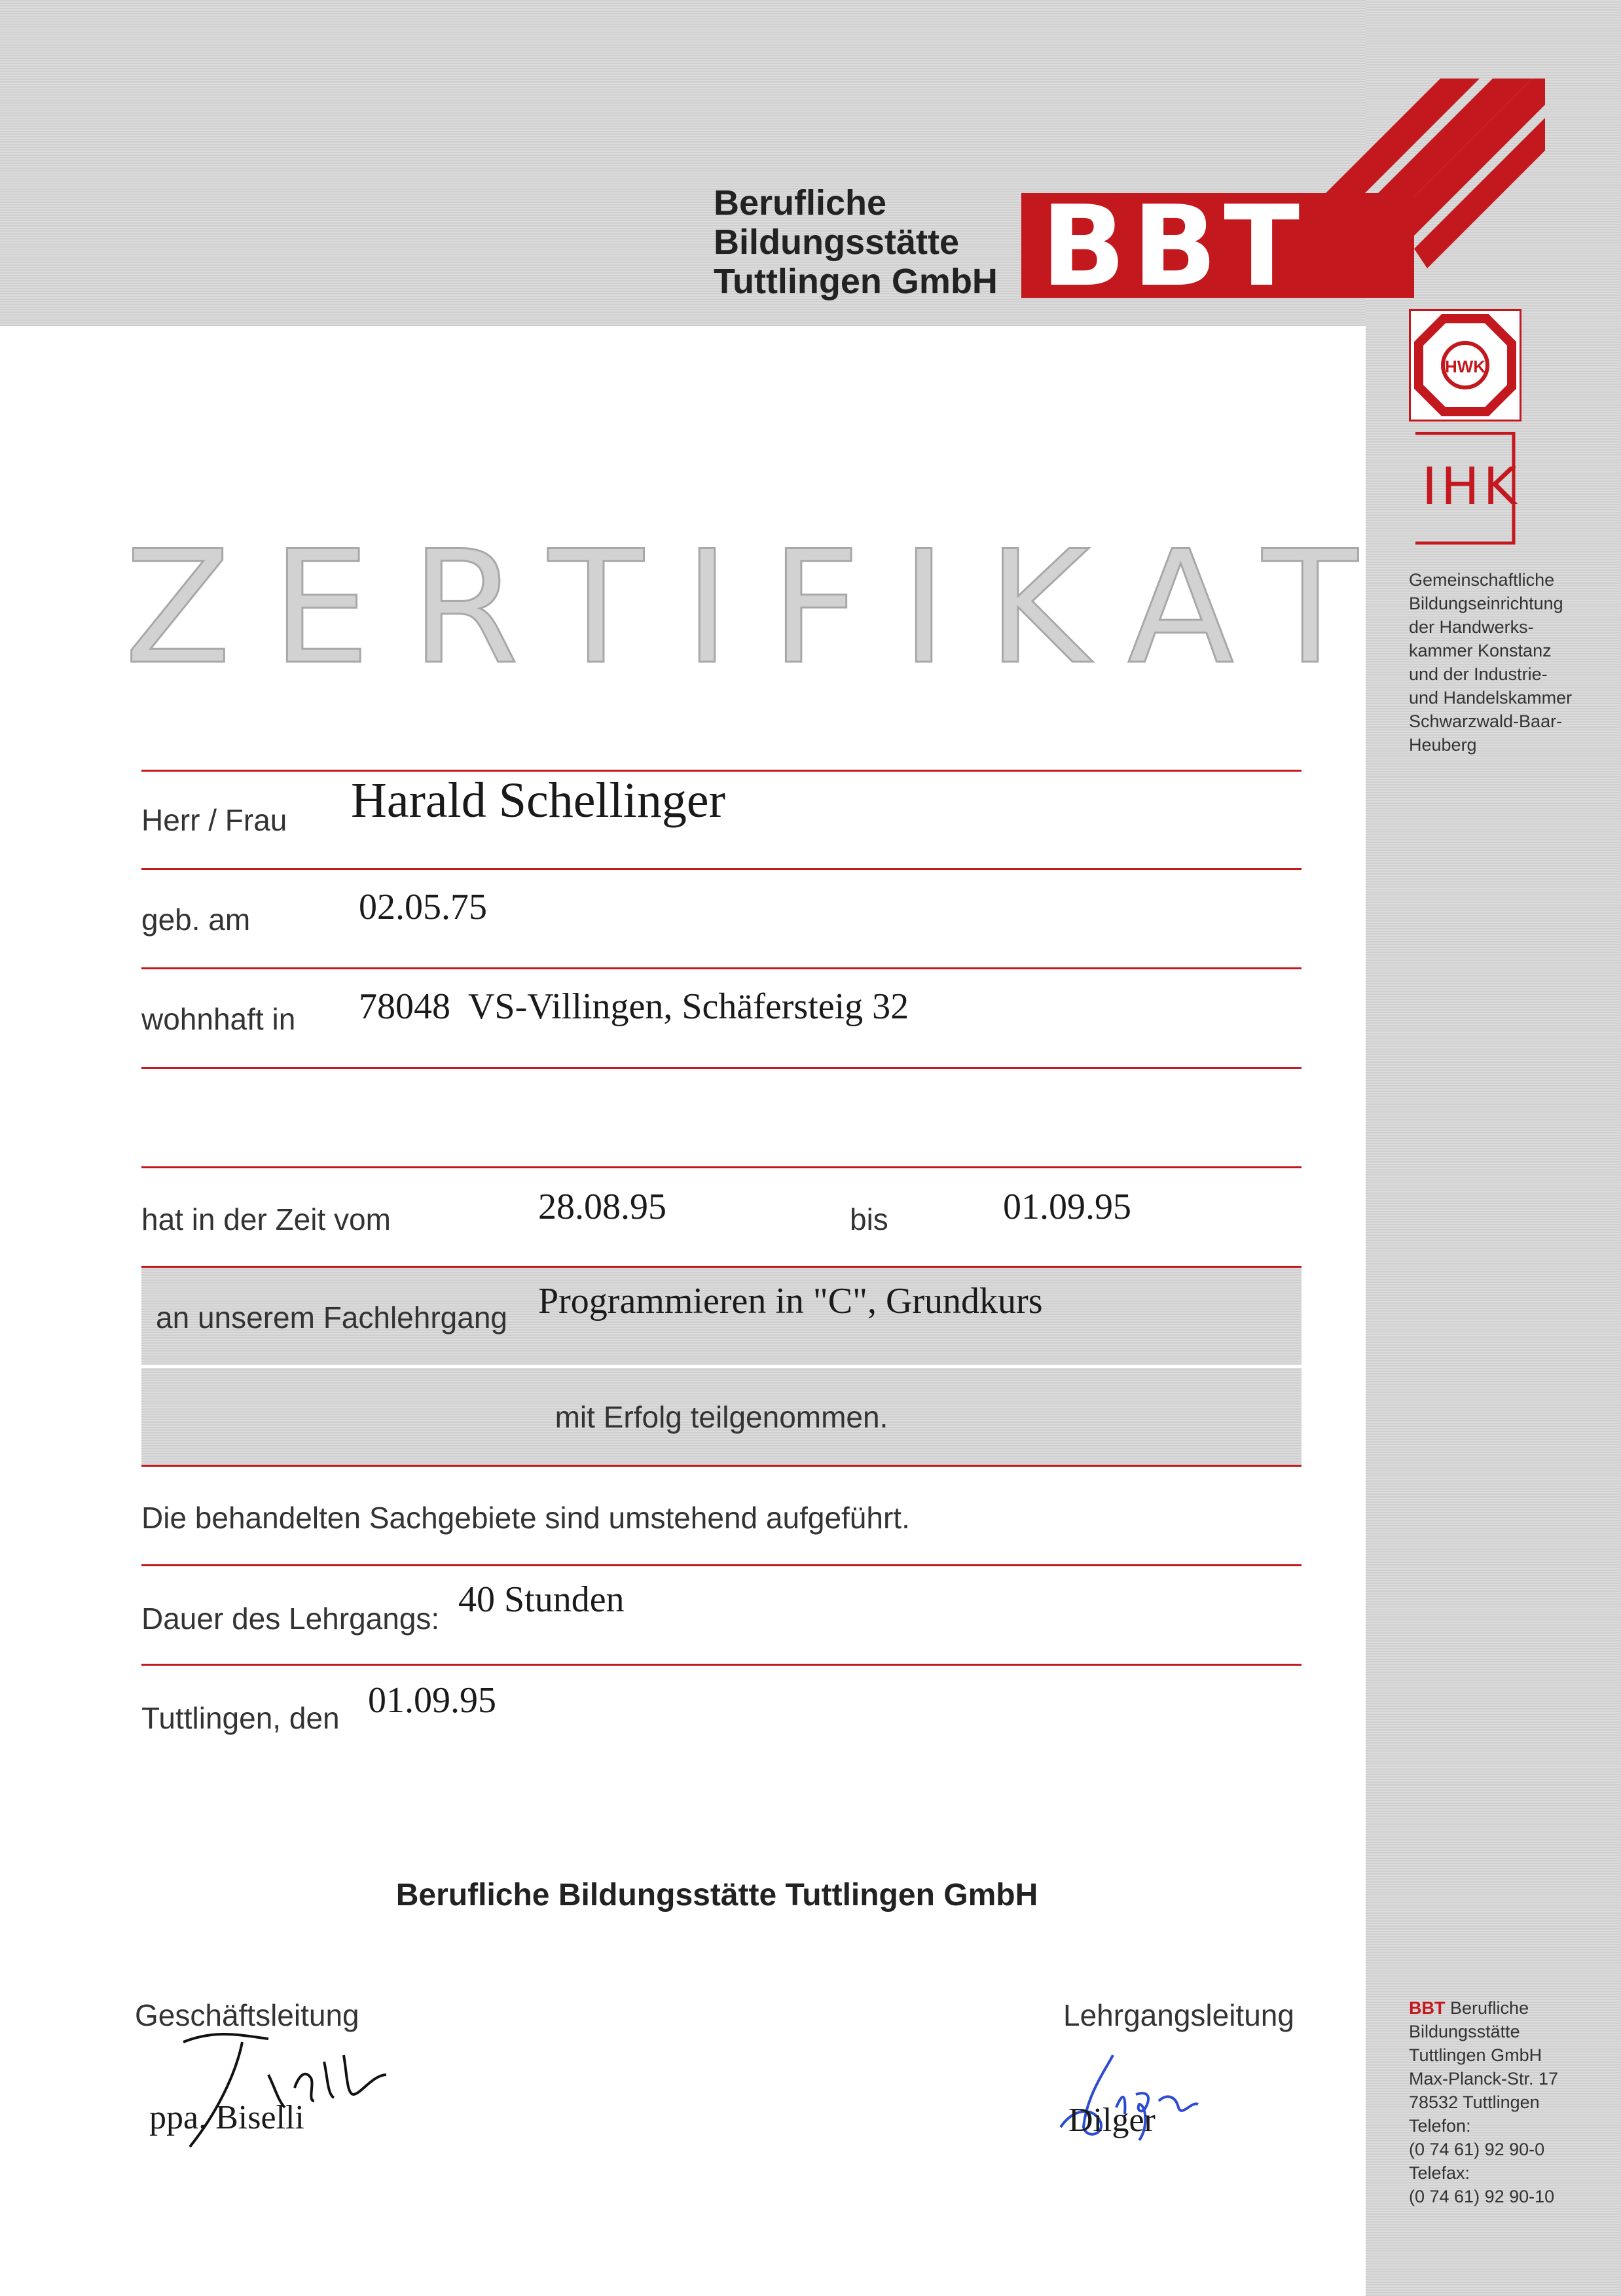 This screenshot has height=2296, width=1621. Describe the element at coordinates (226, 2117) in the screenshot. I see `left-signatory-name: ppa. Biselli` at that location.